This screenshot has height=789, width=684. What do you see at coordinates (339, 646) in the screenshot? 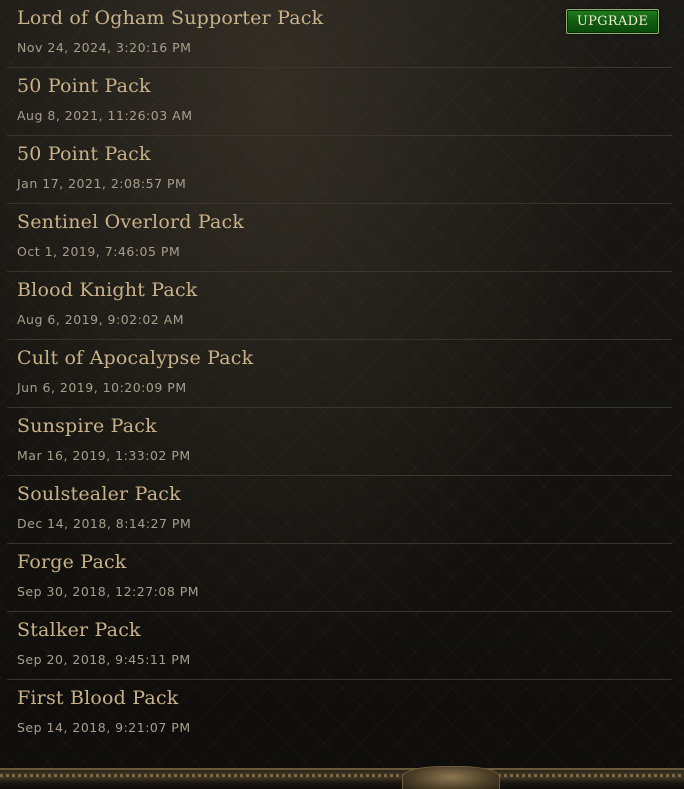
I see `pack-row: Stalker Pack Sep 20, 2018, 9:45:11 PM` at bounding box center [339, 646].